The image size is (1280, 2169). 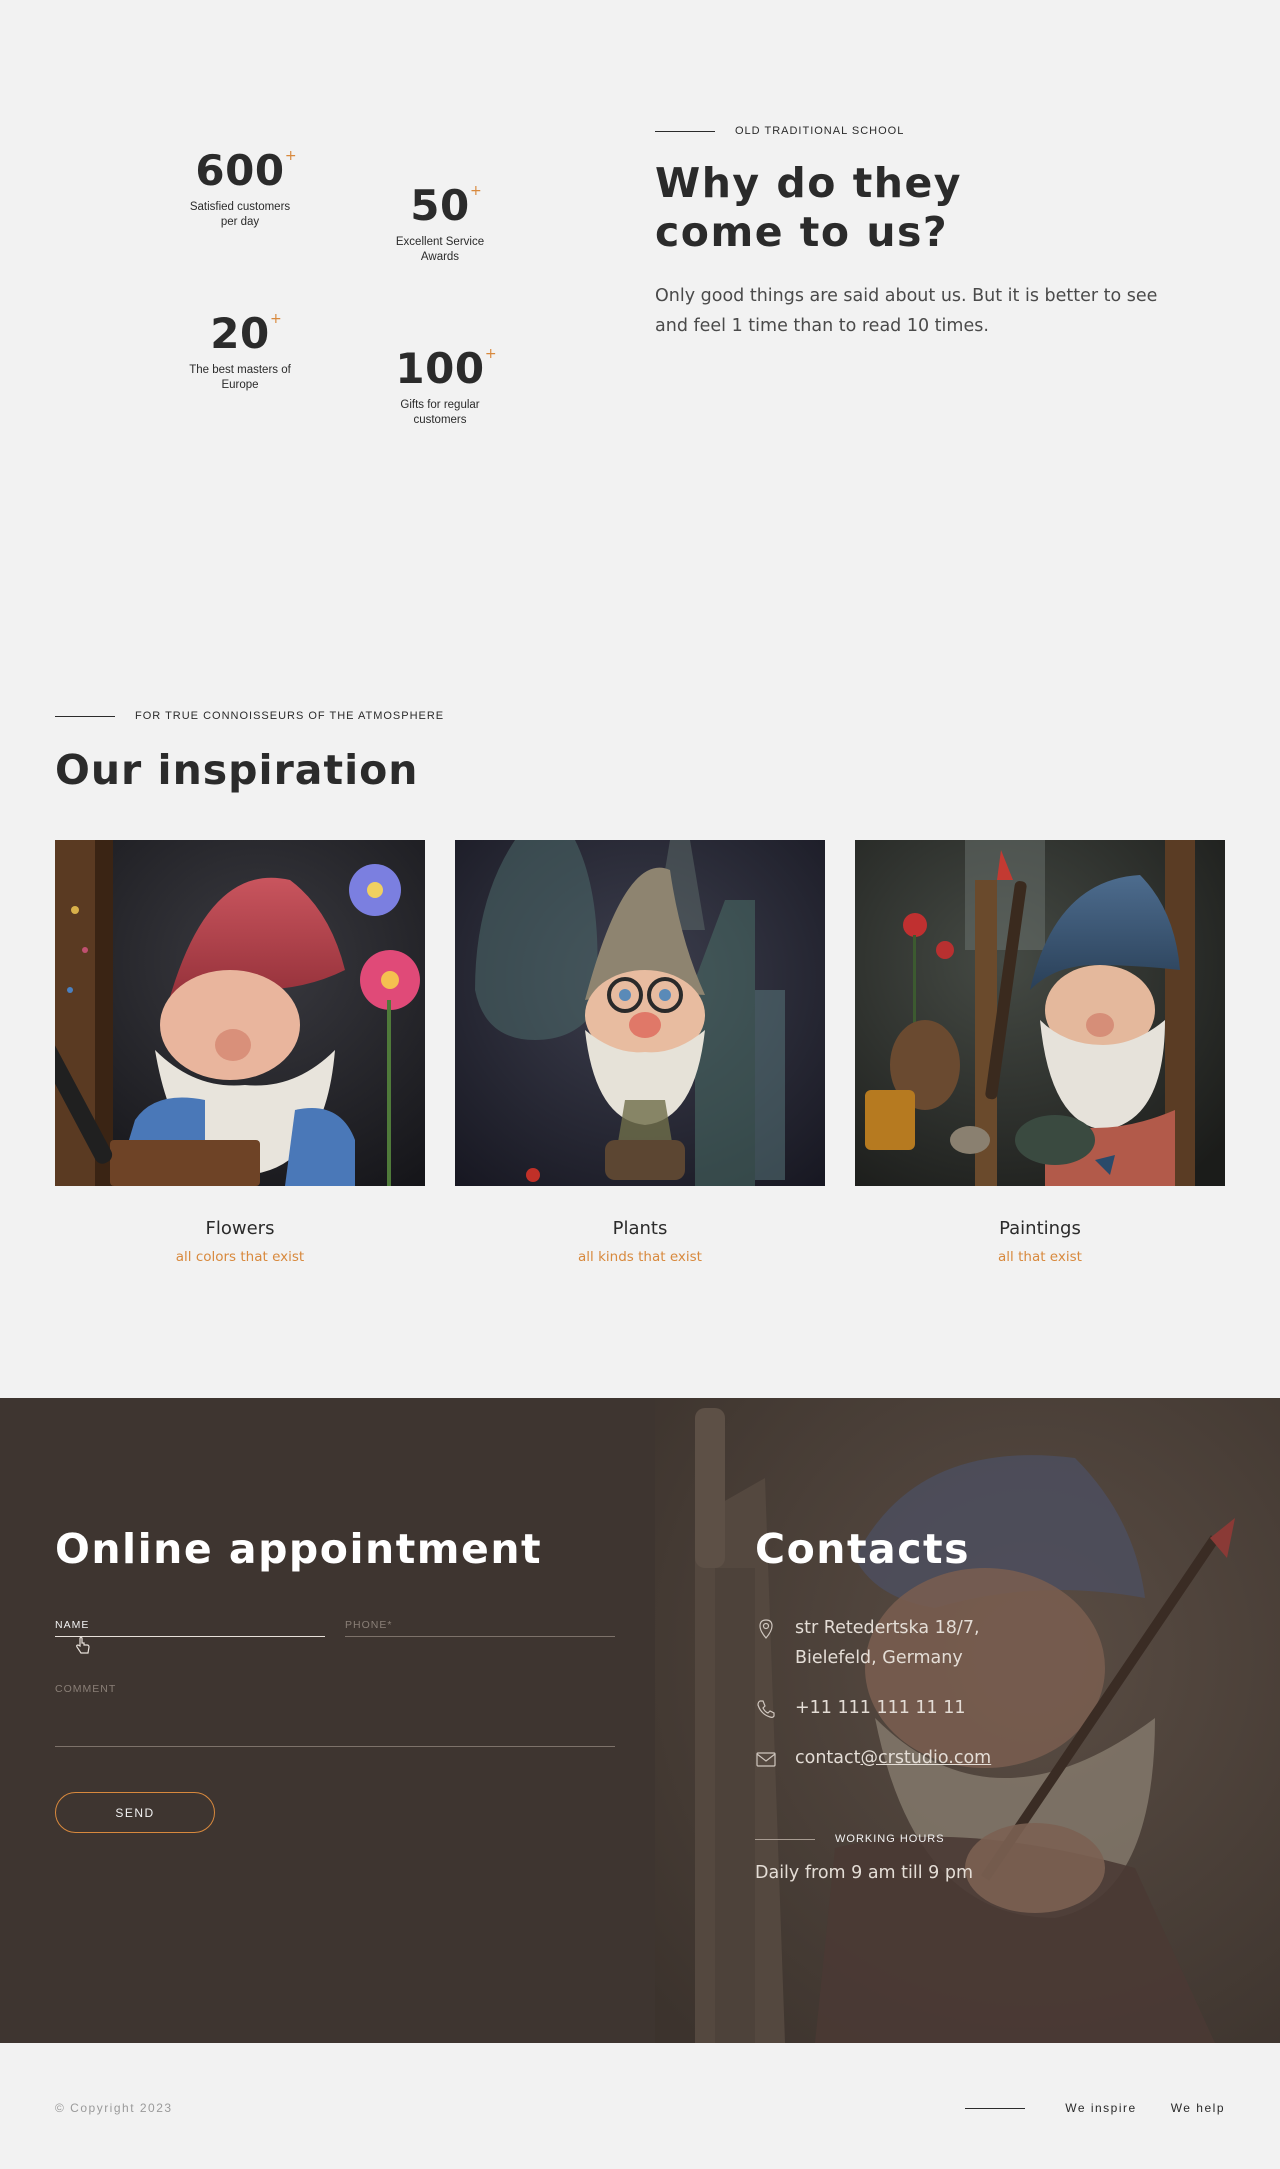 I want to click on phone-text: +11 111 111 11 11, so click(x=880, y=1708).